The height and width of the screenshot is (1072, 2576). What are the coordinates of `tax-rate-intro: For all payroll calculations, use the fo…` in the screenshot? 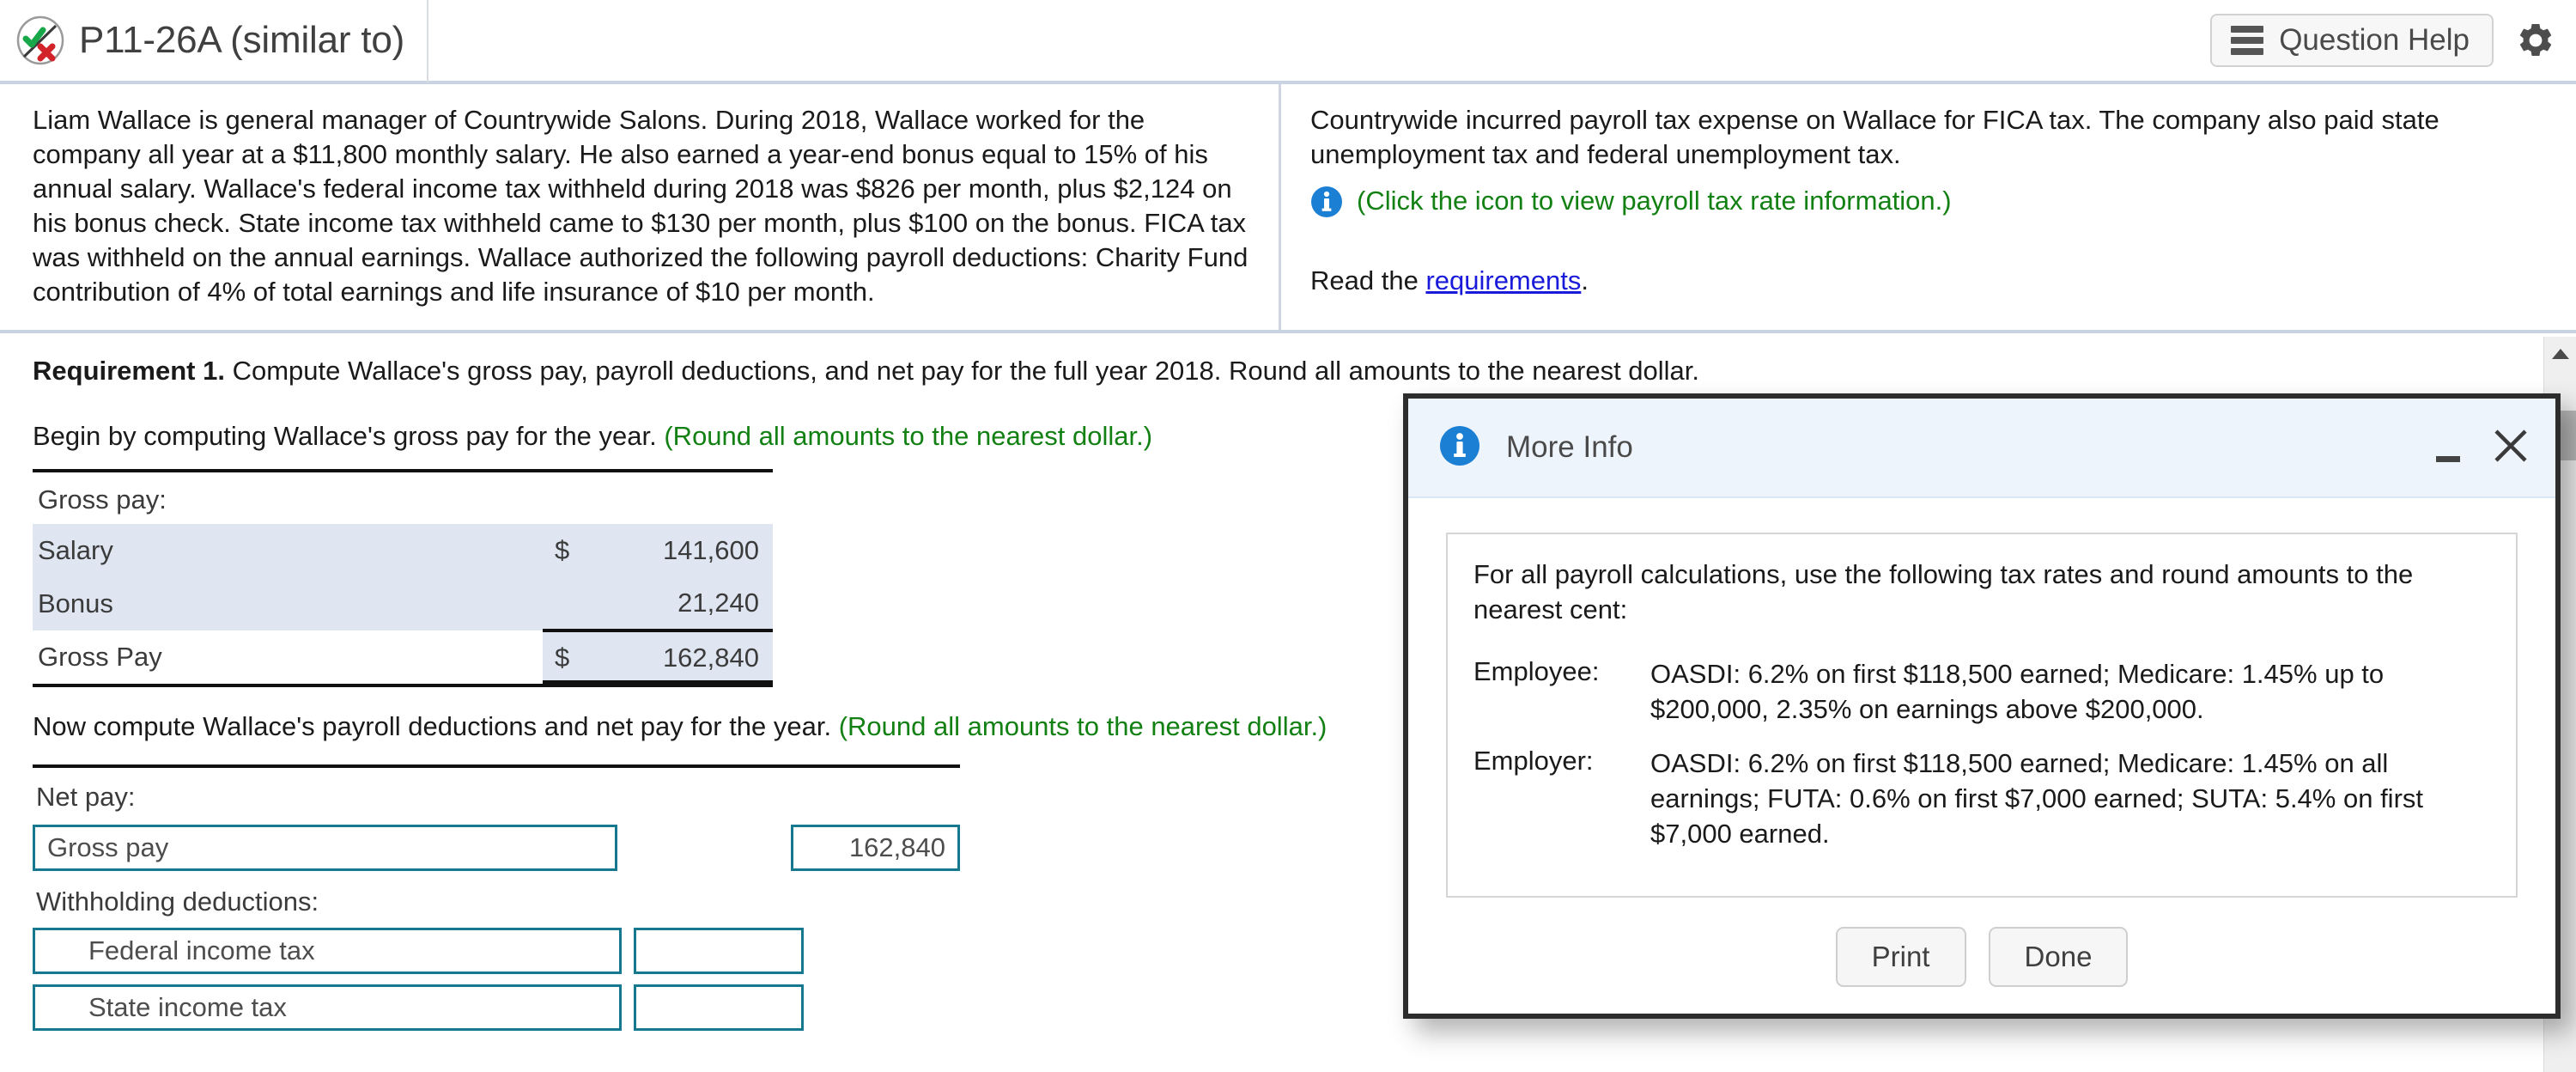 It's located at (1944, 591).